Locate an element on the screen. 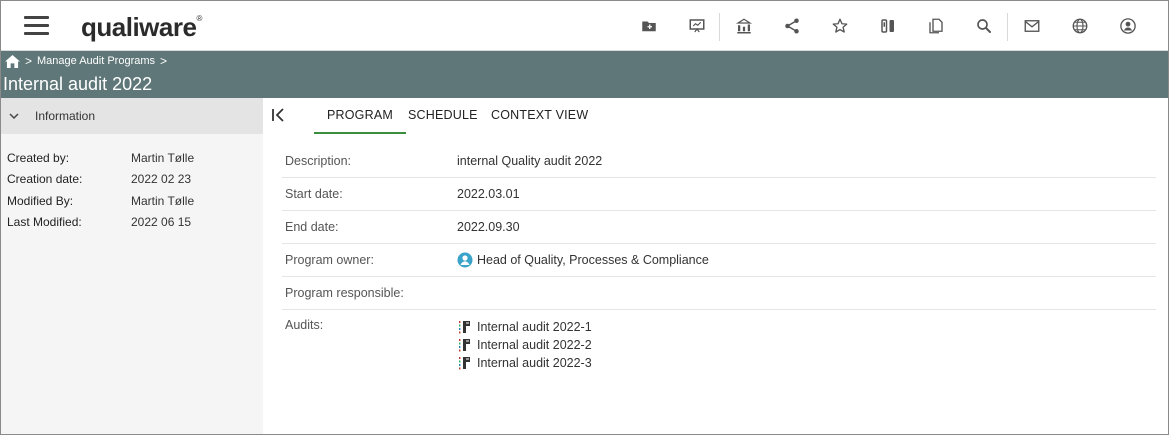 This screenshot has height=435, width=1169. audit-link: Internal audit 2022-1 is located at coordinates (524, 327).